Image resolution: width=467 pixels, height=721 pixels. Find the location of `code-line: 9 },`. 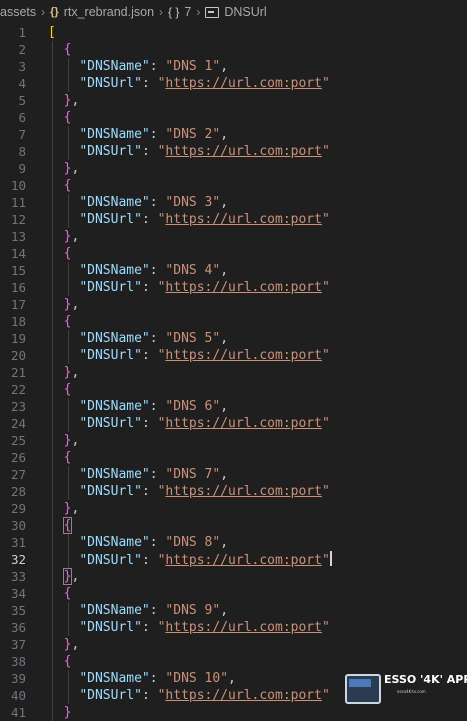

code-line: 9 }, is located at coordinates (233, 168).